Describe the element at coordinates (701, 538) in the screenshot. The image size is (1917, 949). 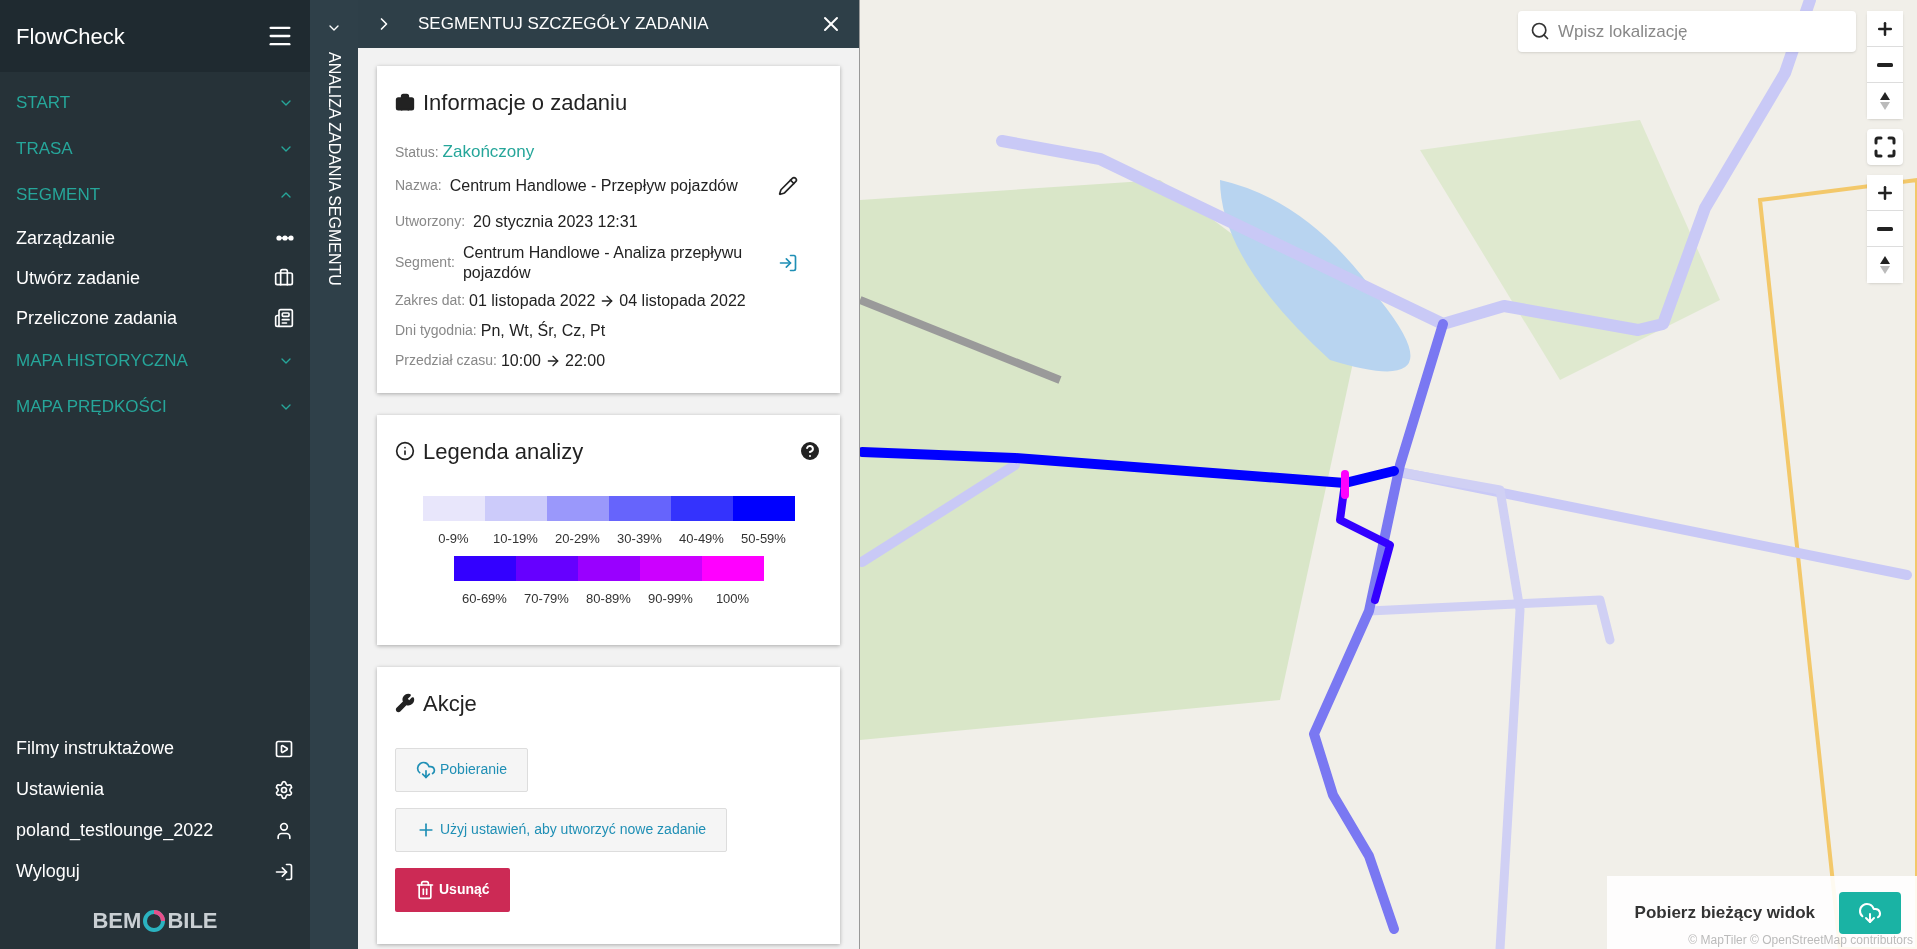
I see `legend-label: 40-49%` at that location.